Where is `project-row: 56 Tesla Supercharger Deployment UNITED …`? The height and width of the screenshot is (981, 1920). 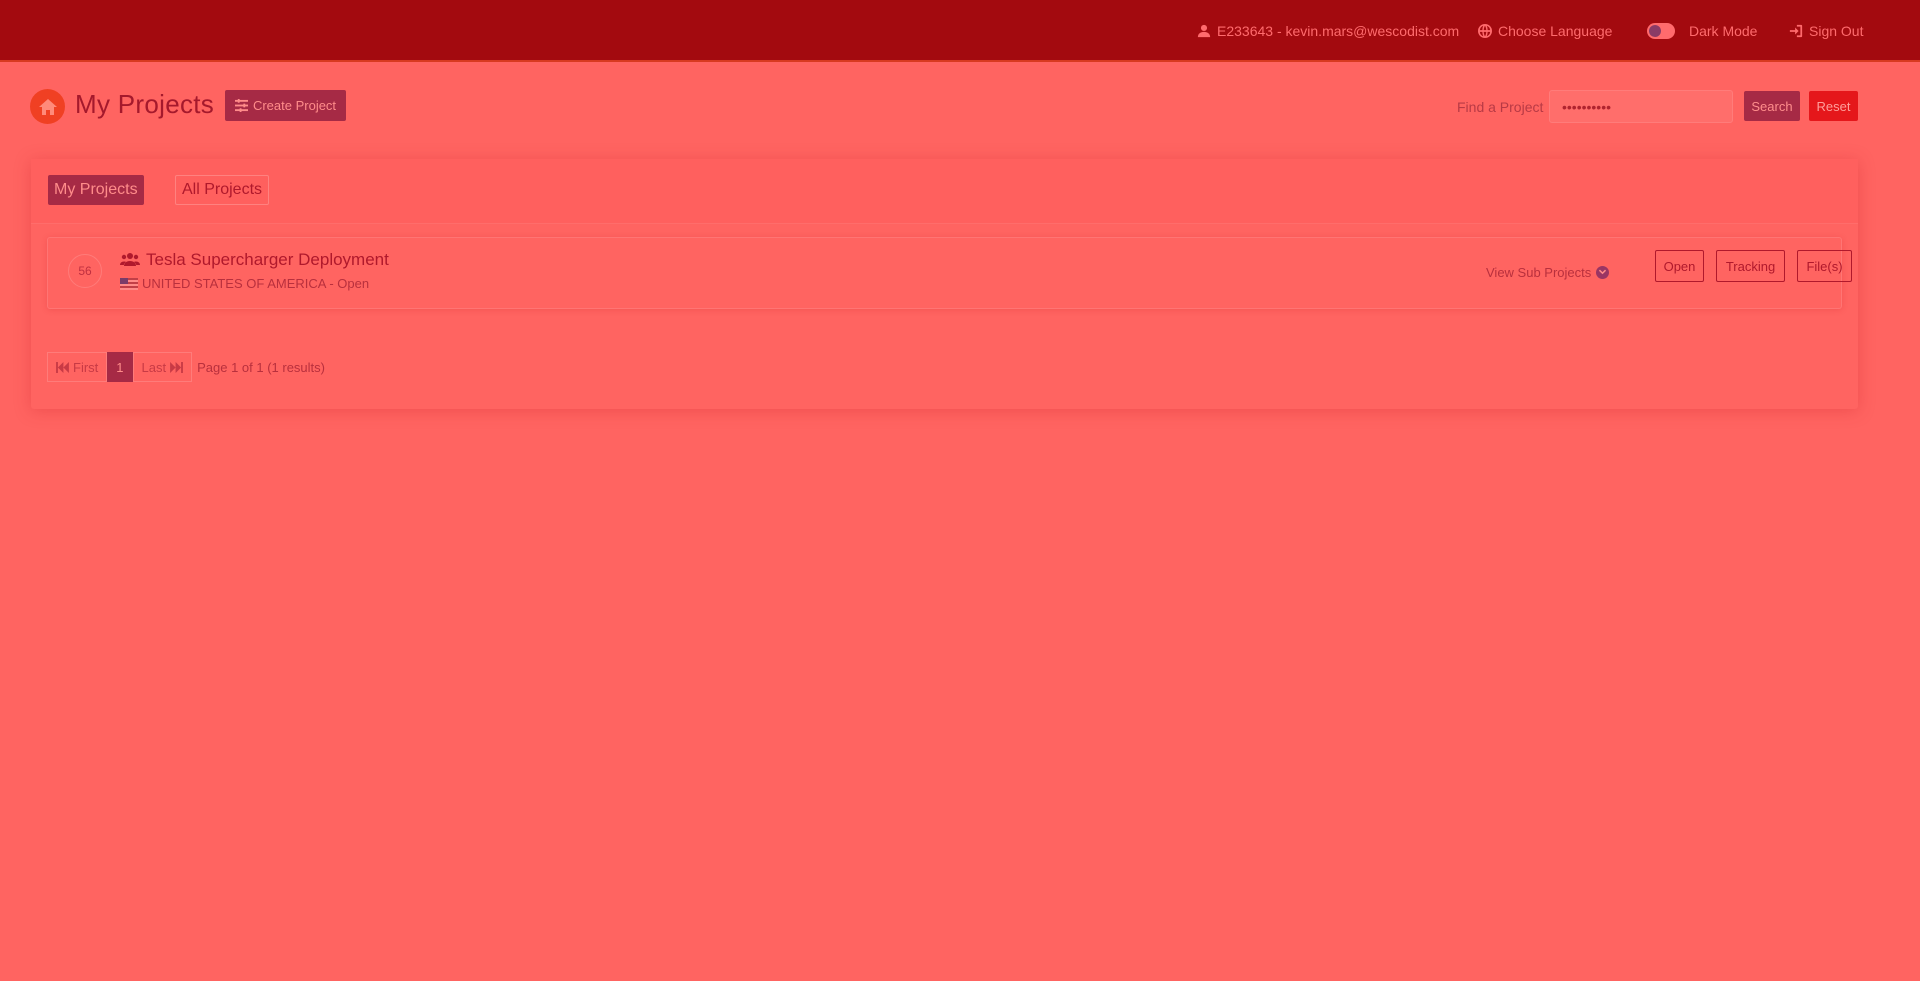
project-row: 56 Tesla Supercharger Deployment UNITED … is located at coordinates (949, 273).